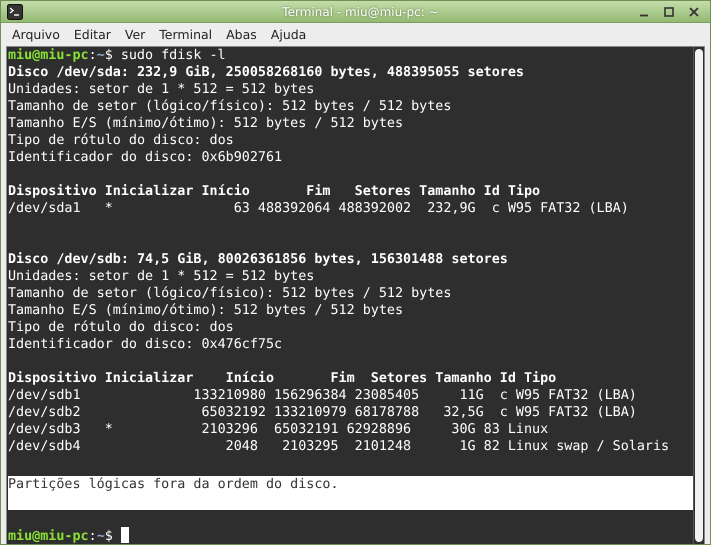  What do you see at coordinates (322, 395) in the screenshot?
I see `output-line: /dev/sdb1 133210980 156296384 23085405 11G c W95 FAT32 (LBA)` at bounding box center [322, 395].